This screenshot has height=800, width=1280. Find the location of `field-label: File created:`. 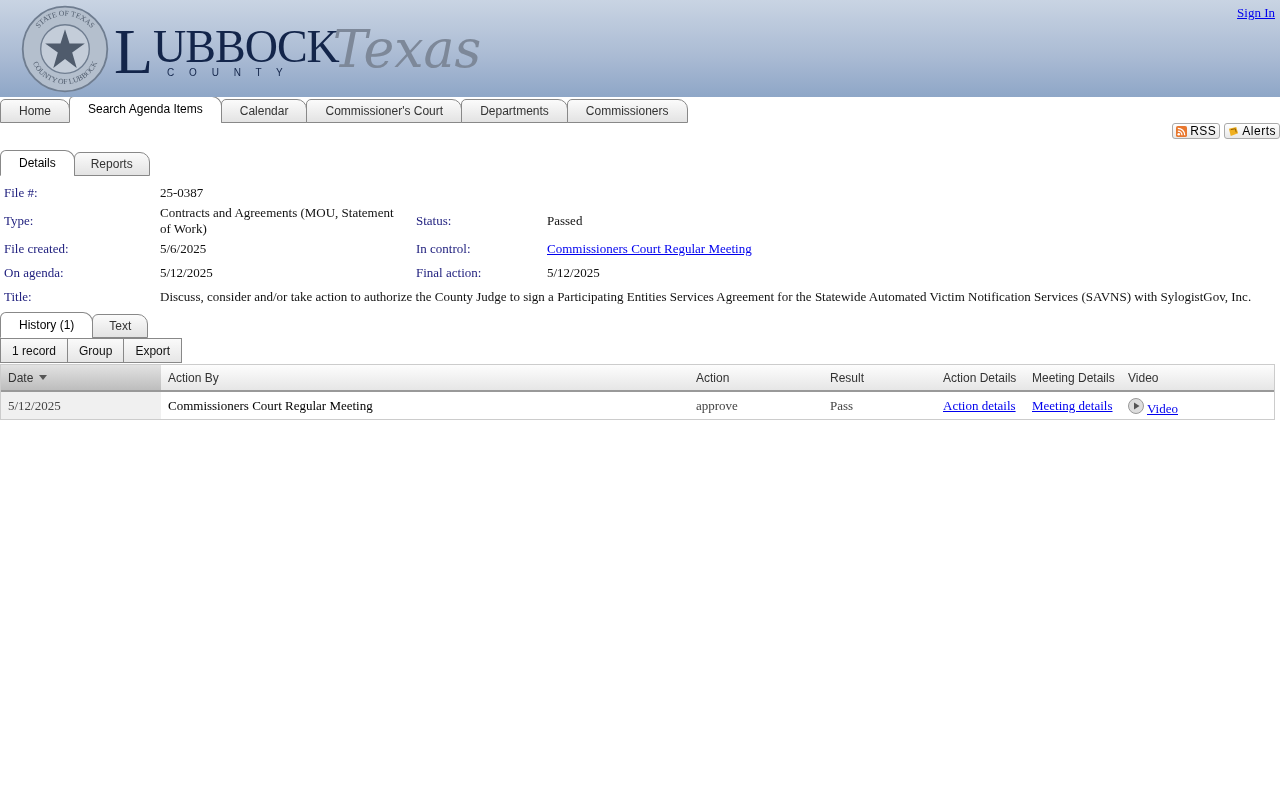

field-label: File created: is located at coordinates (37, 249).